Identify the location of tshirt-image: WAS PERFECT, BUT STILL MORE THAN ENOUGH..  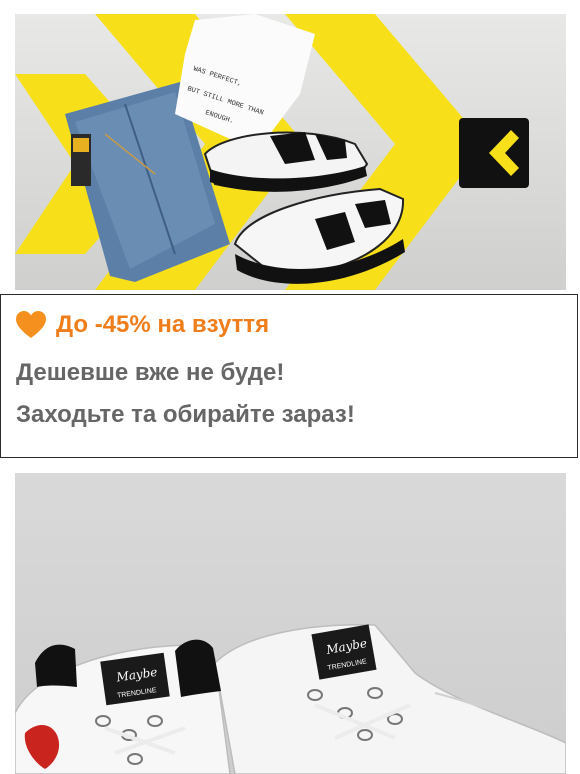
(245, 76).